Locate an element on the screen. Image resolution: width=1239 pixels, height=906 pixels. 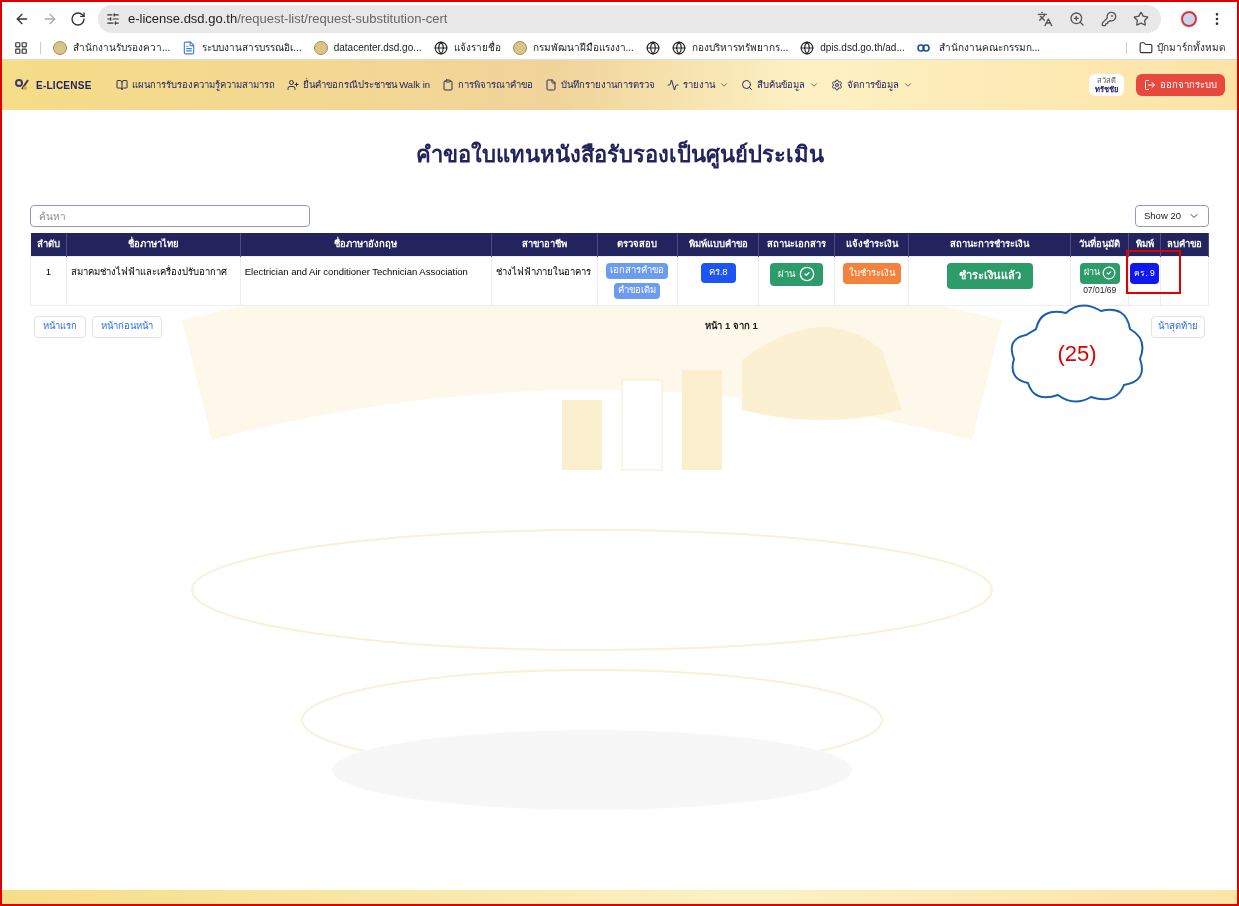
bookmark-link: แจ้งรายชื่อ is located at coordinates (477, 47).